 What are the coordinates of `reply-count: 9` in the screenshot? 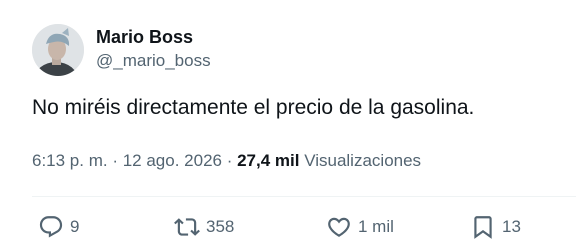 It's located at (75, 226).